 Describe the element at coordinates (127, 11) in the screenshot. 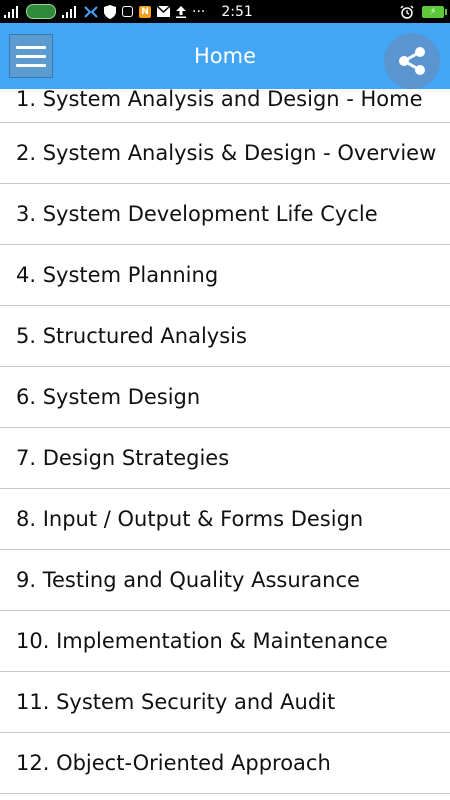

I see `instagram-icon` at that location.